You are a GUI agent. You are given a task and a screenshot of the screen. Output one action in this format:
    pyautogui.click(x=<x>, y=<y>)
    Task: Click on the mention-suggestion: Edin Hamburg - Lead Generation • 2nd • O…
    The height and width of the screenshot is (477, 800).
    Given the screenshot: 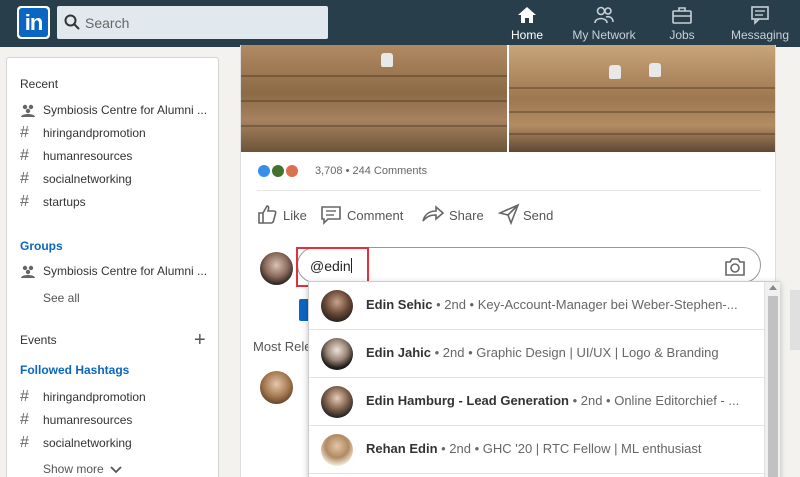 What is the action you would take?
    pyautogui.click(x=536, y=402)
    